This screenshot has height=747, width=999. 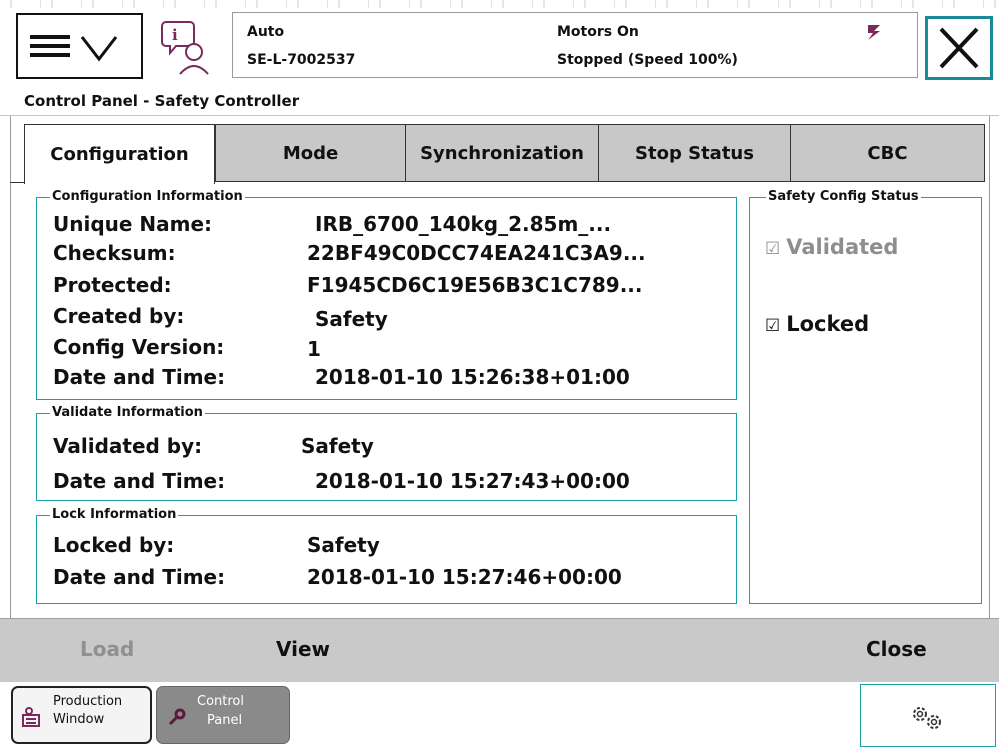 What do you see at coordinates (133, 224) in the screenshot?
I see `unique-name-label: Unique Name:` at bounding box center [133, 224].